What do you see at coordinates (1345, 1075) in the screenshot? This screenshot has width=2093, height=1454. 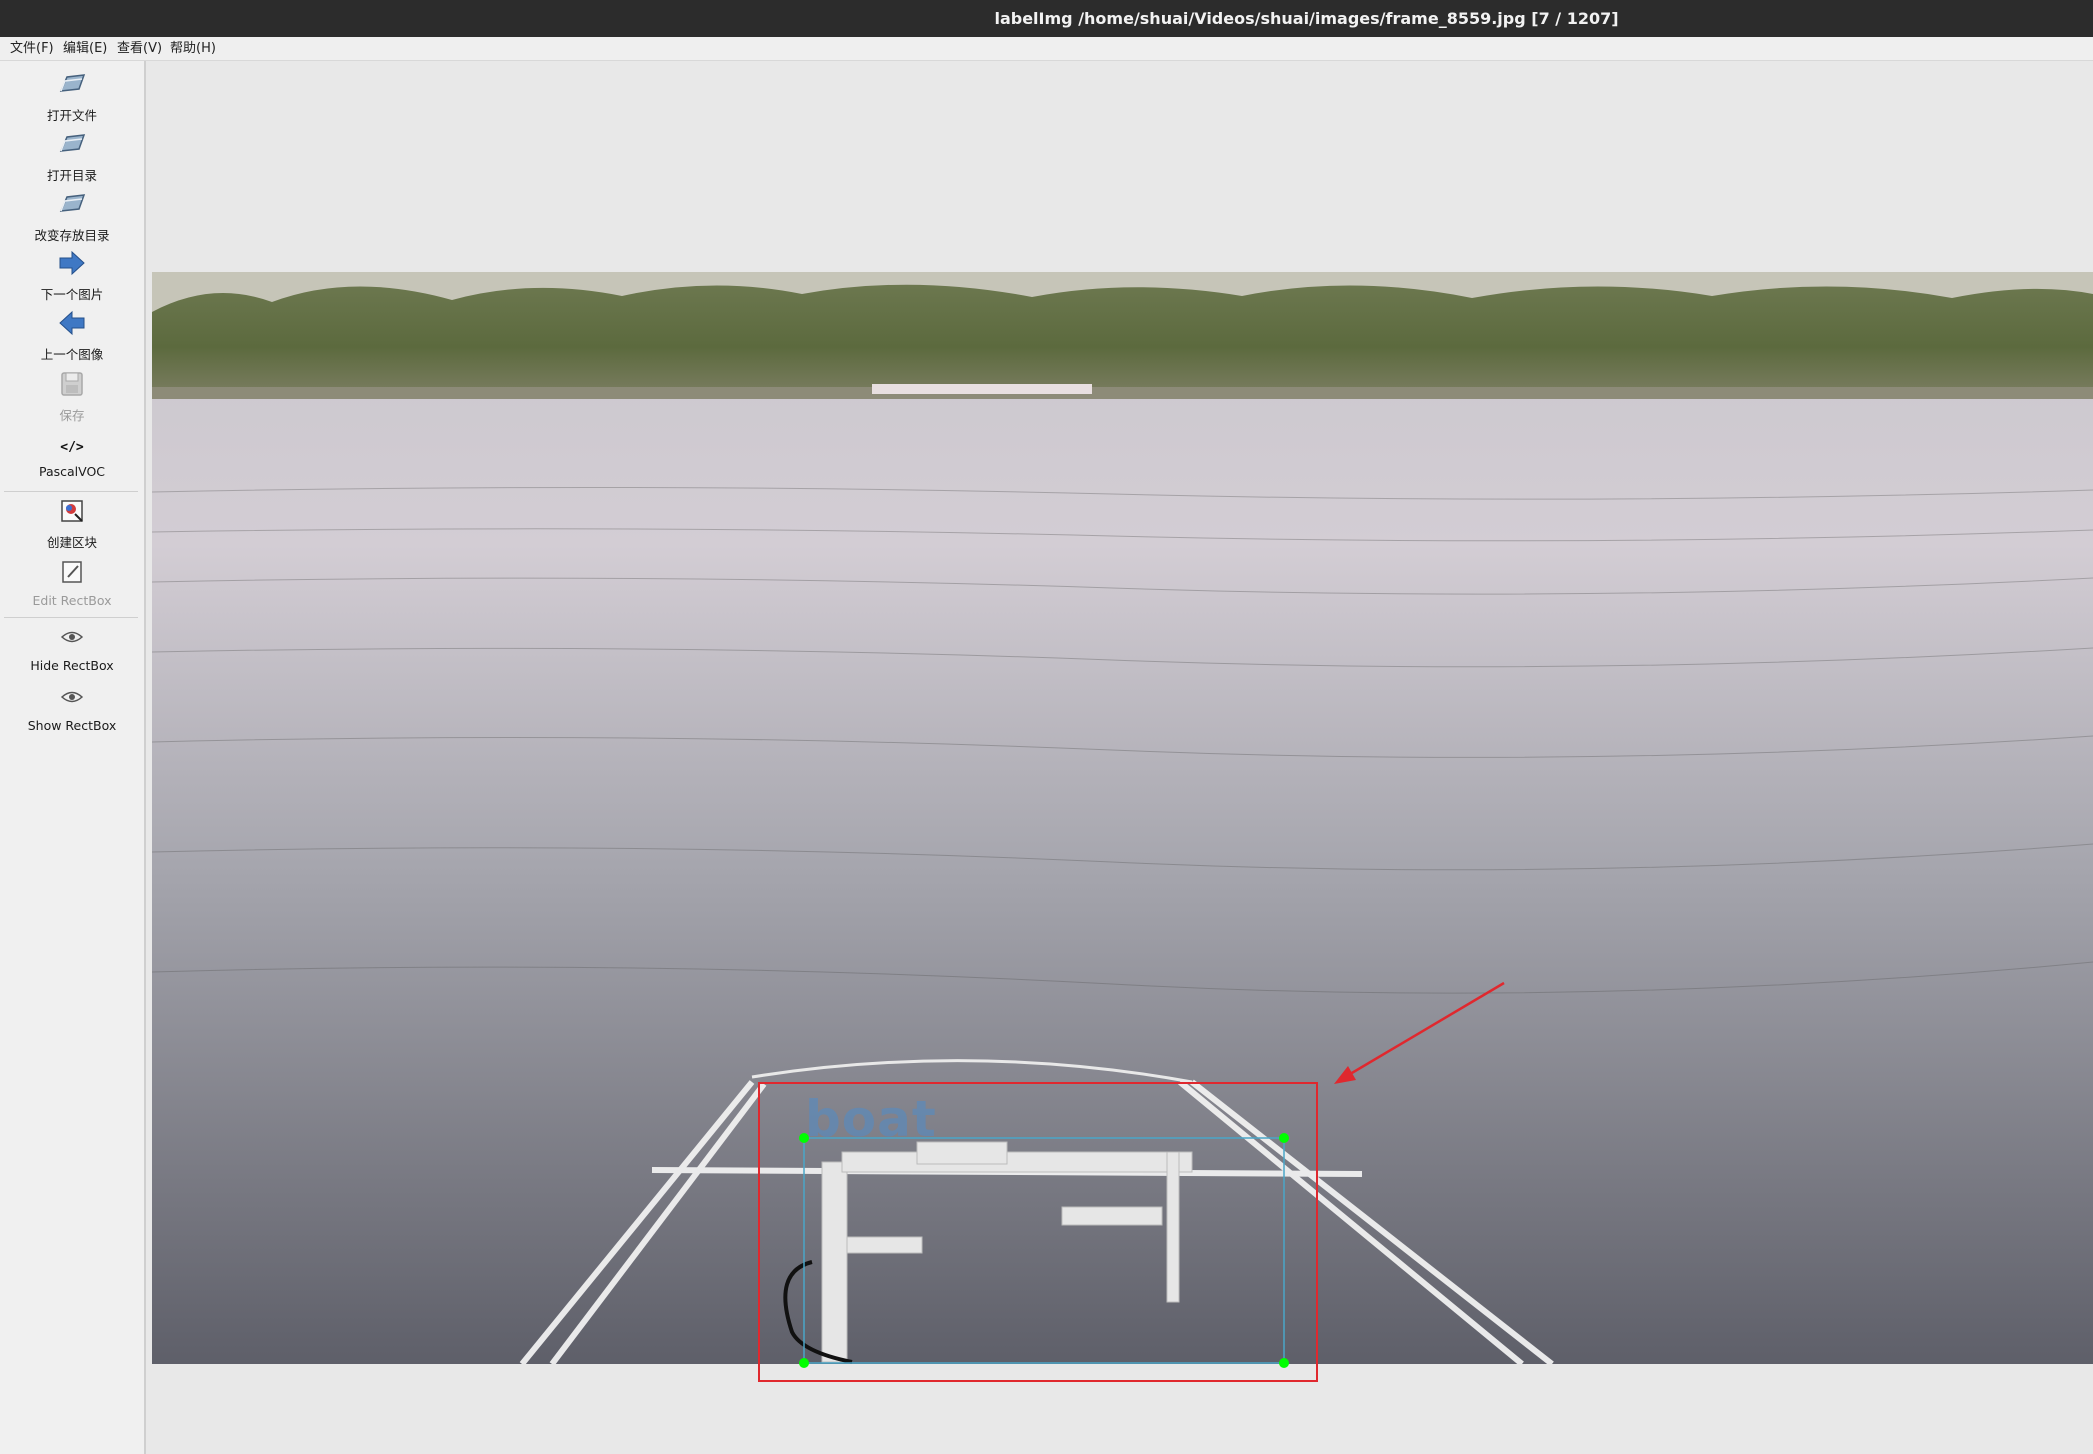 I see `arrow-head-icon` at bounding box center [1345, 1075].